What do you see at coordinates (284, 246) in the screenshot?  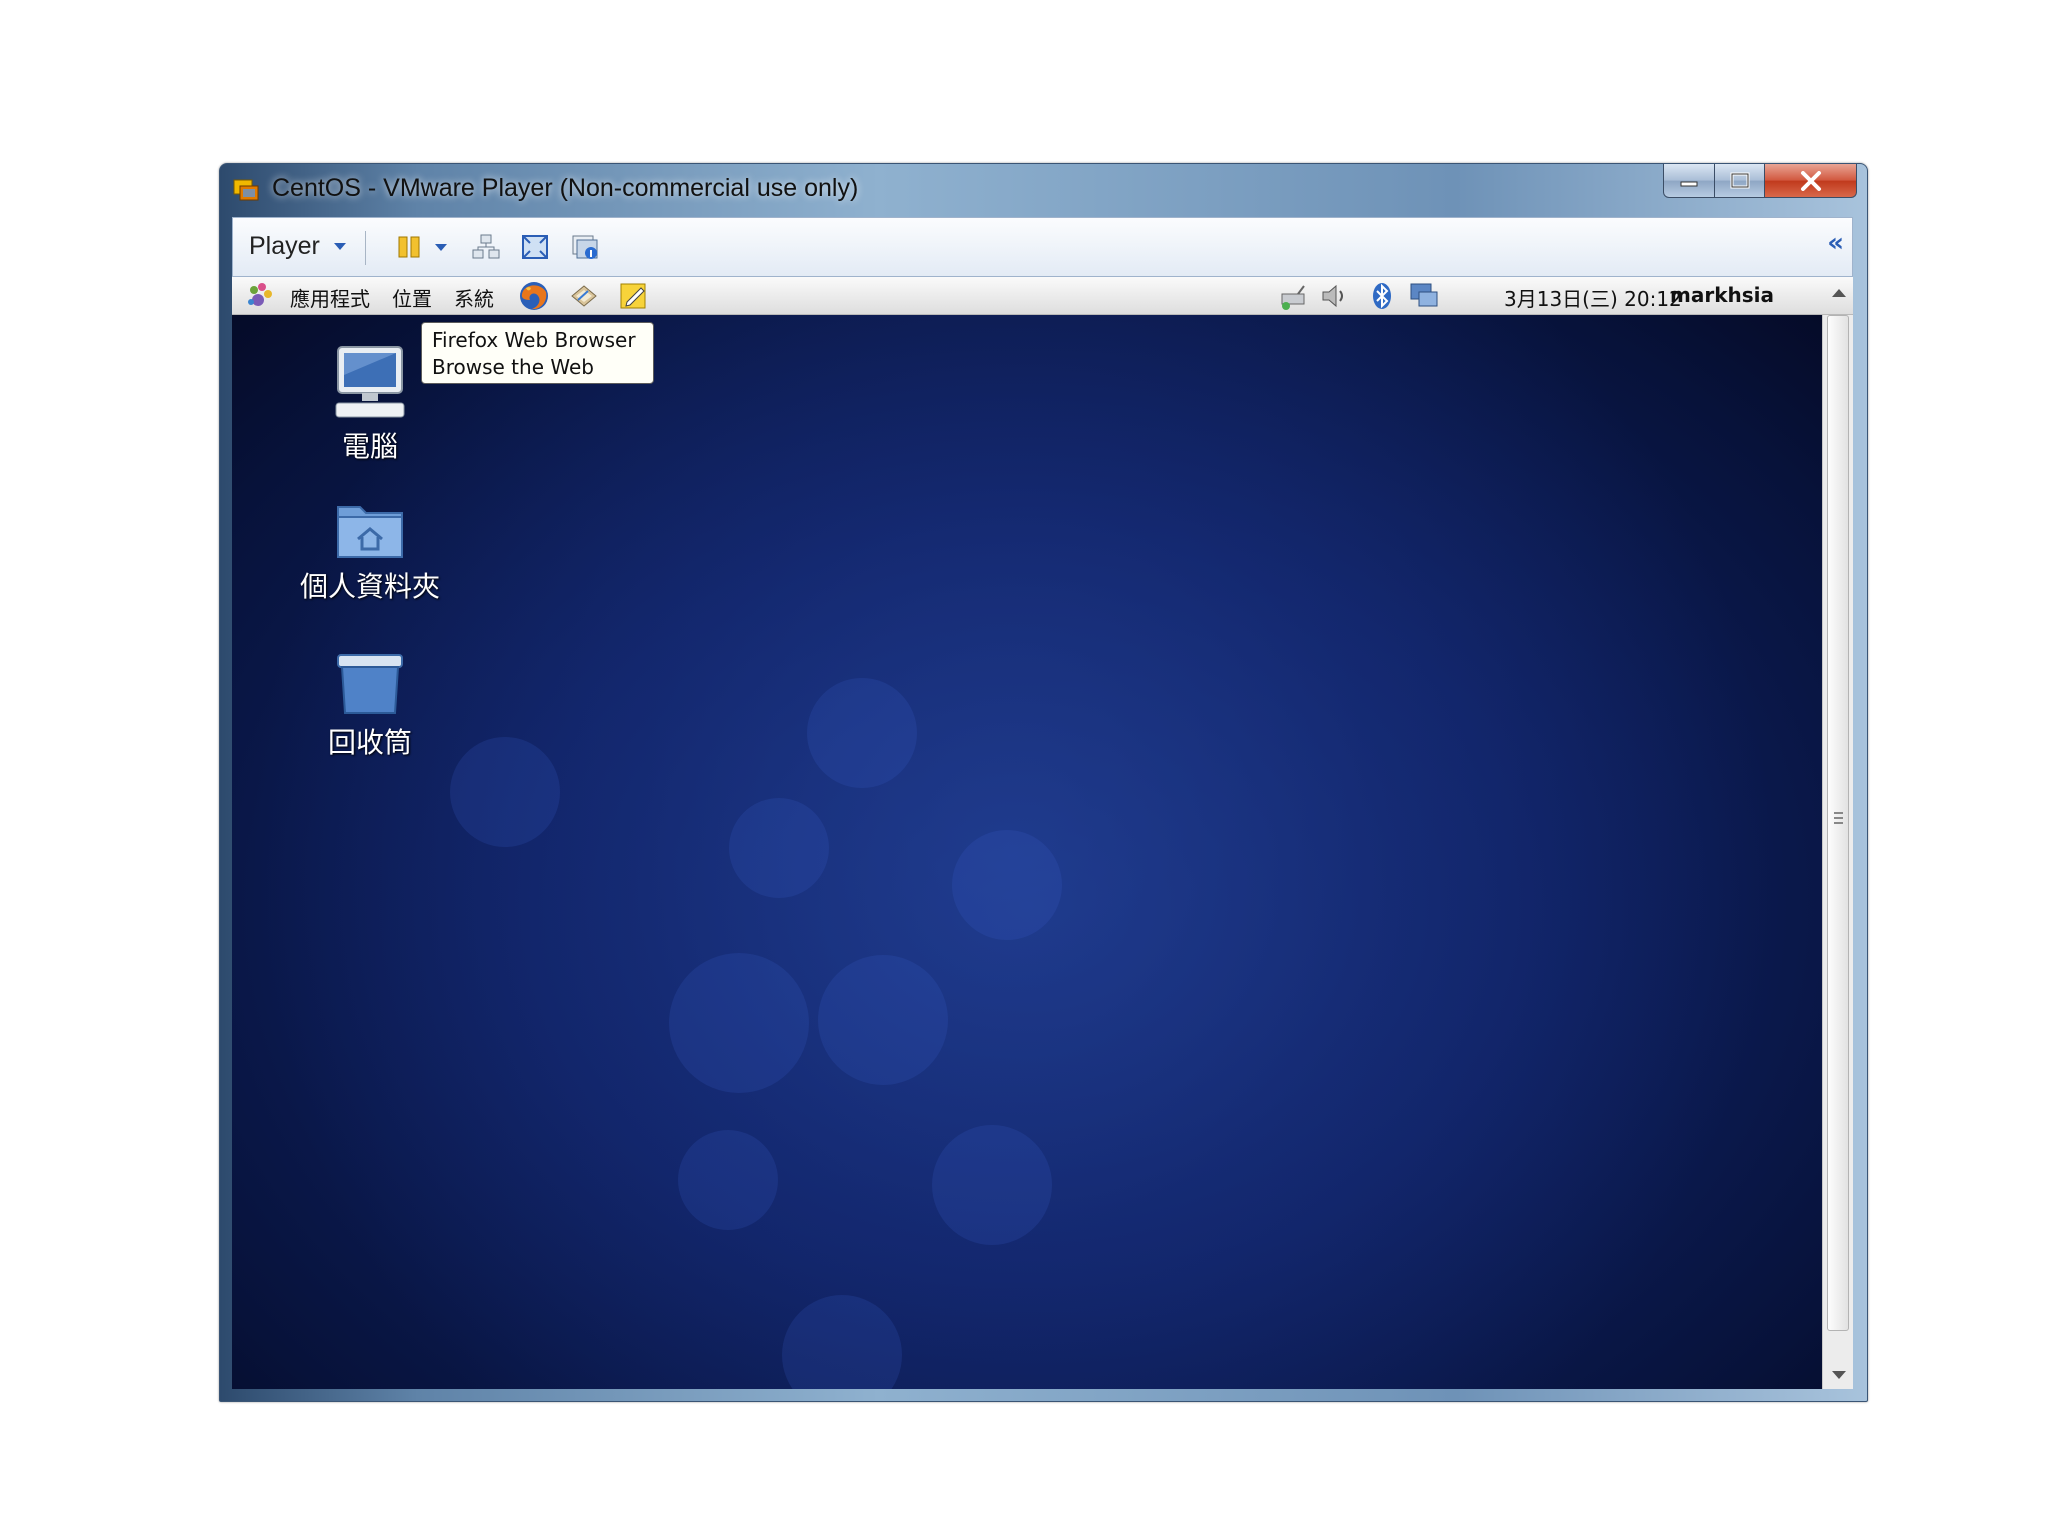 I see `player-menu-label: Player` at bounding box center [284, 246].